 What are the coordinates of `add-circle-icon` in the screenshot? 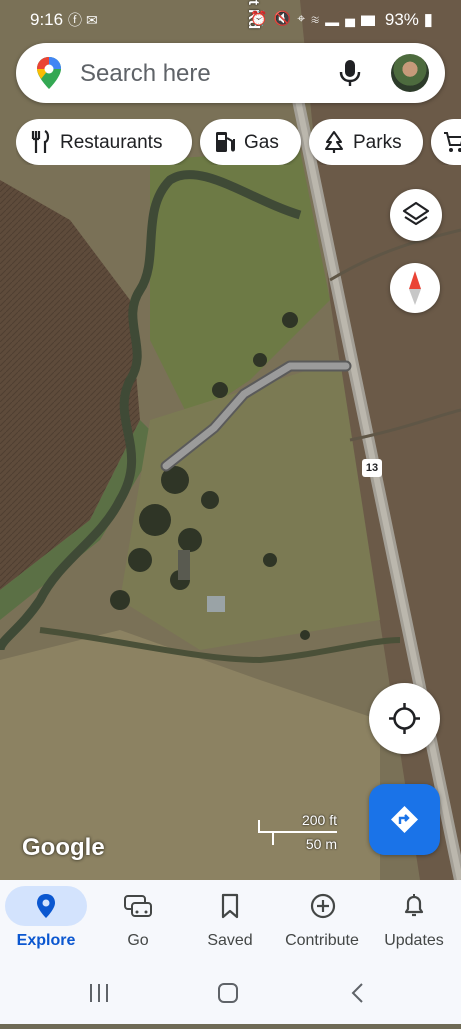 It's located at (323, 906).